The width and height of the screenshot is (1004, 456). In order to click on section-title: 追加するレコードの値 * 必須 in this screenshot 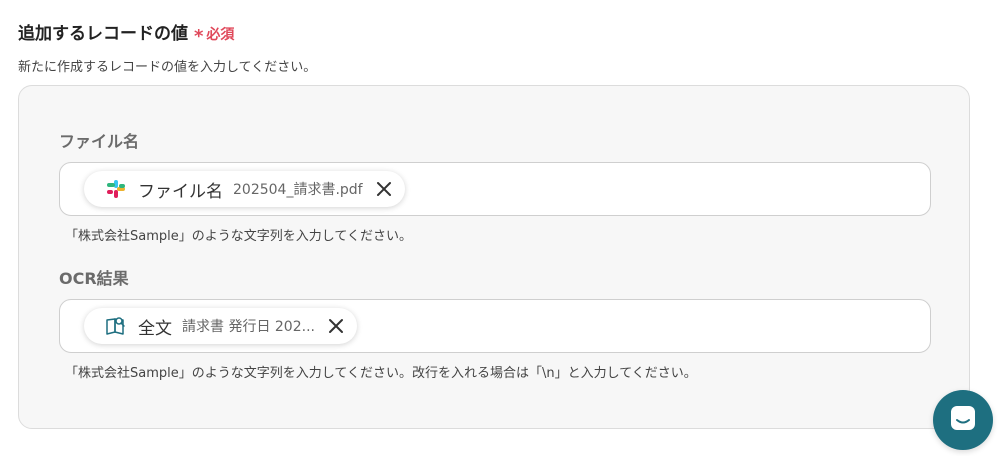, I will do `click(126, 33)`.